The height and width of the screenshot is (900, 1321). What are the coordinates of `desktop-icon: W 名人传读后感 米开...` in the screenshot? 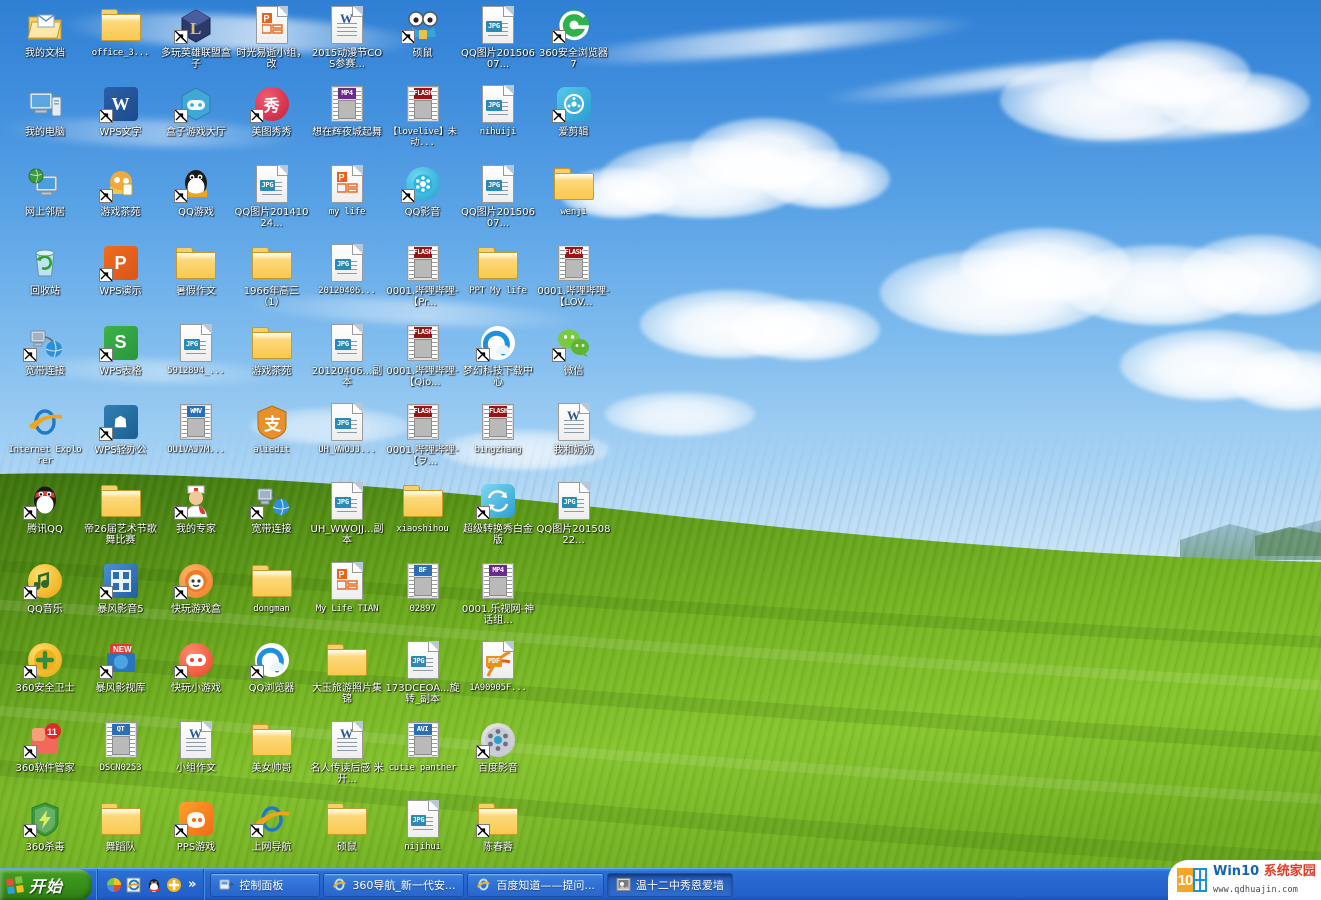 It's located at (347, 752).